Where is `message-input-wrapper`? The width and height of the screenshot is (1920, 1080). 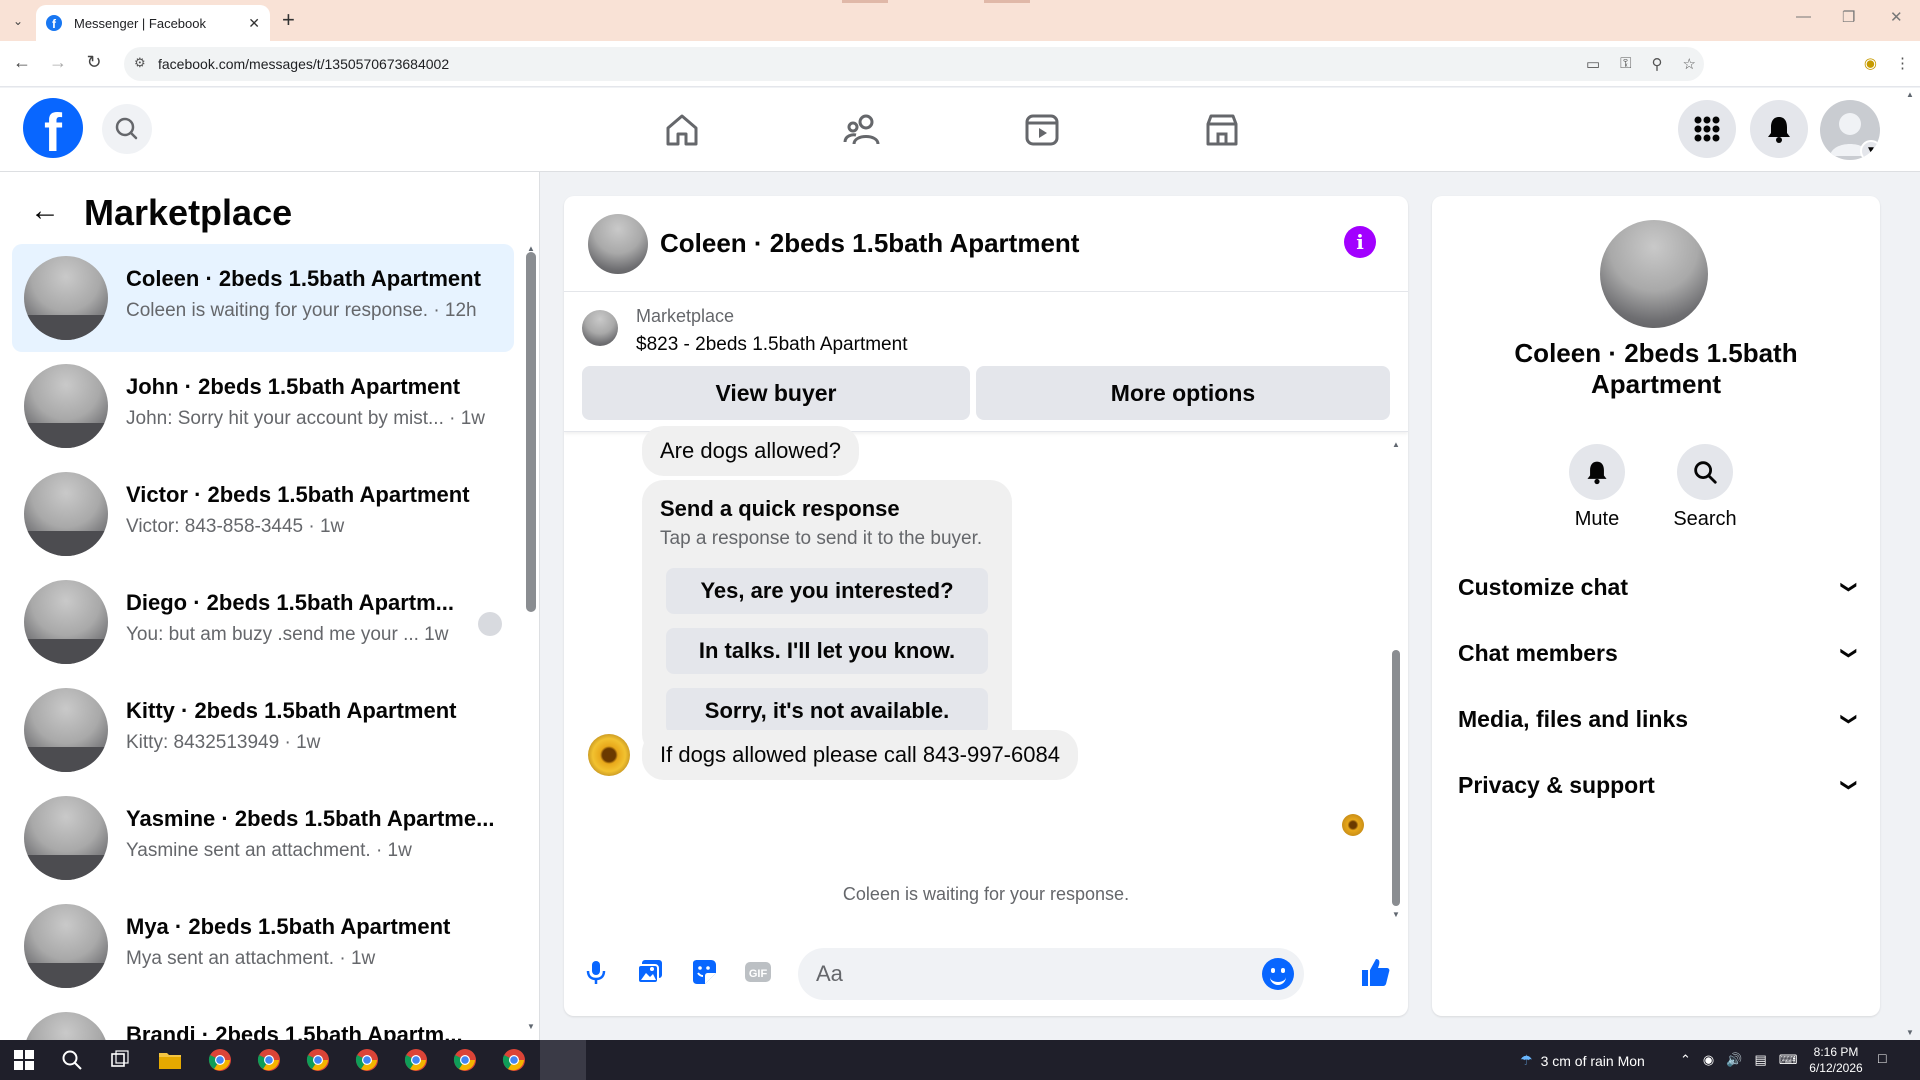
message-input-wrapper is located at coordinates (1051, 974).